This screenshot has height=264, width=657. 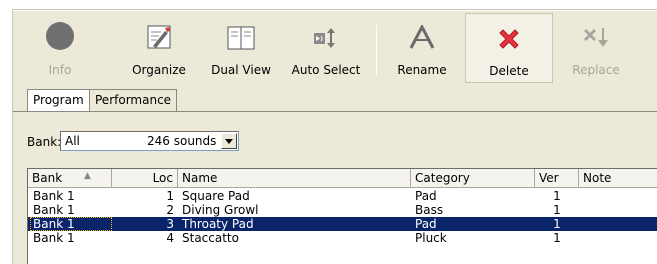 What do you see at coordinates (170, 196) in the screenshot?
I see `cell-loc: 1` at bounding box center [170, 196].